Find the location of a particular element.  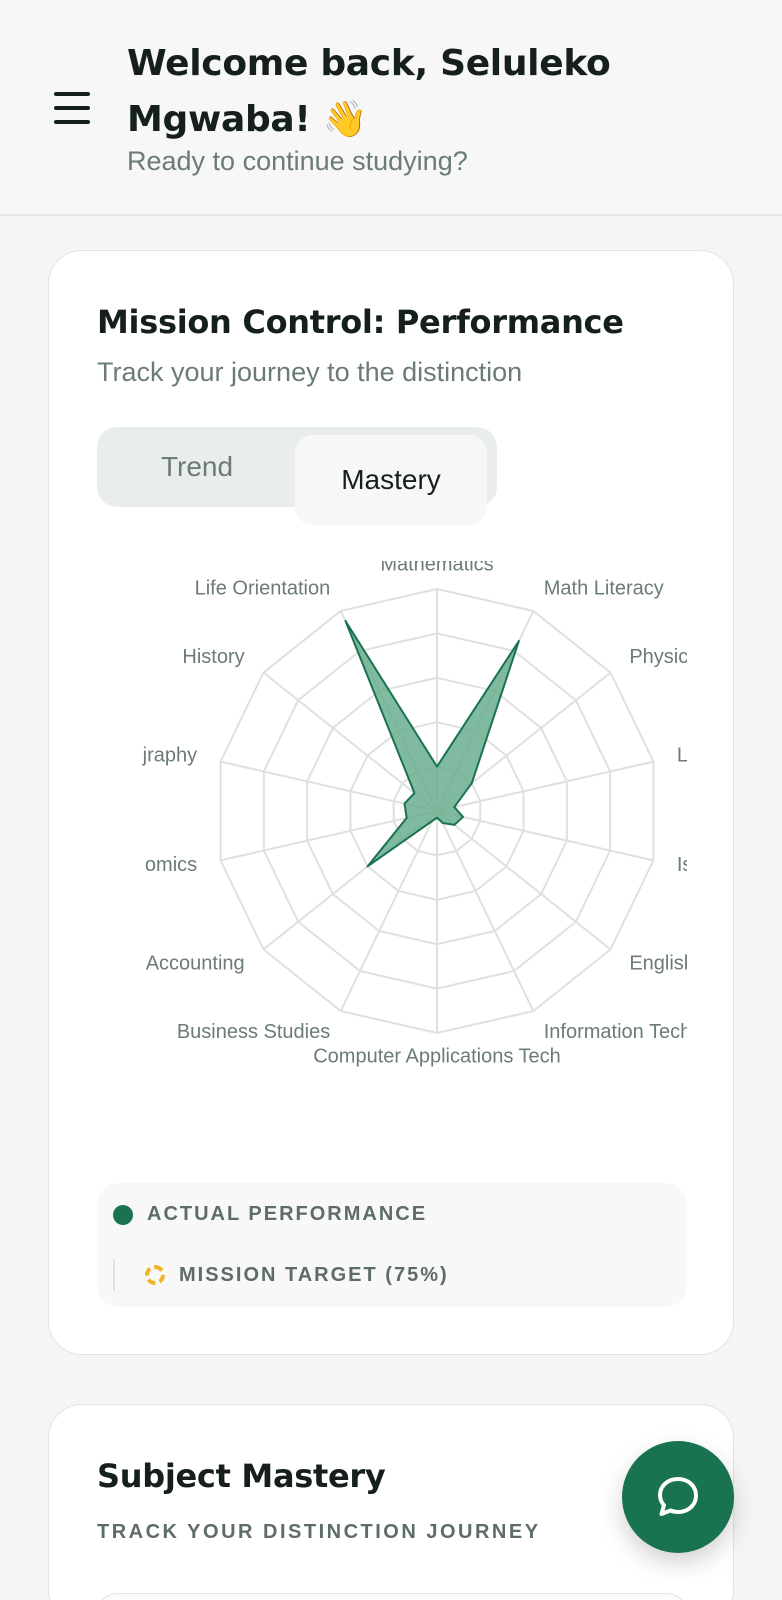

radar-axis-label: Life Orientation is located at coordinates (263, 589).